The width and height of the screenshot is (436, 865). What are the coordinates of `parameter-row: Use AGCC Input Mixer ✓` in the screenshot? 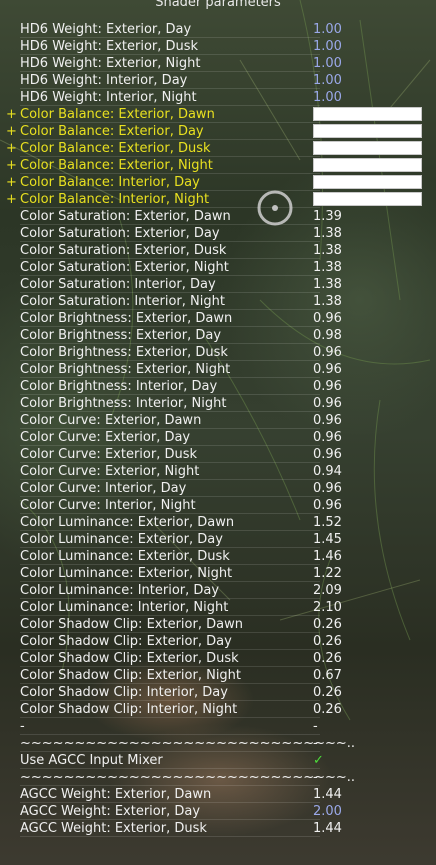 It's located at (218, 760).